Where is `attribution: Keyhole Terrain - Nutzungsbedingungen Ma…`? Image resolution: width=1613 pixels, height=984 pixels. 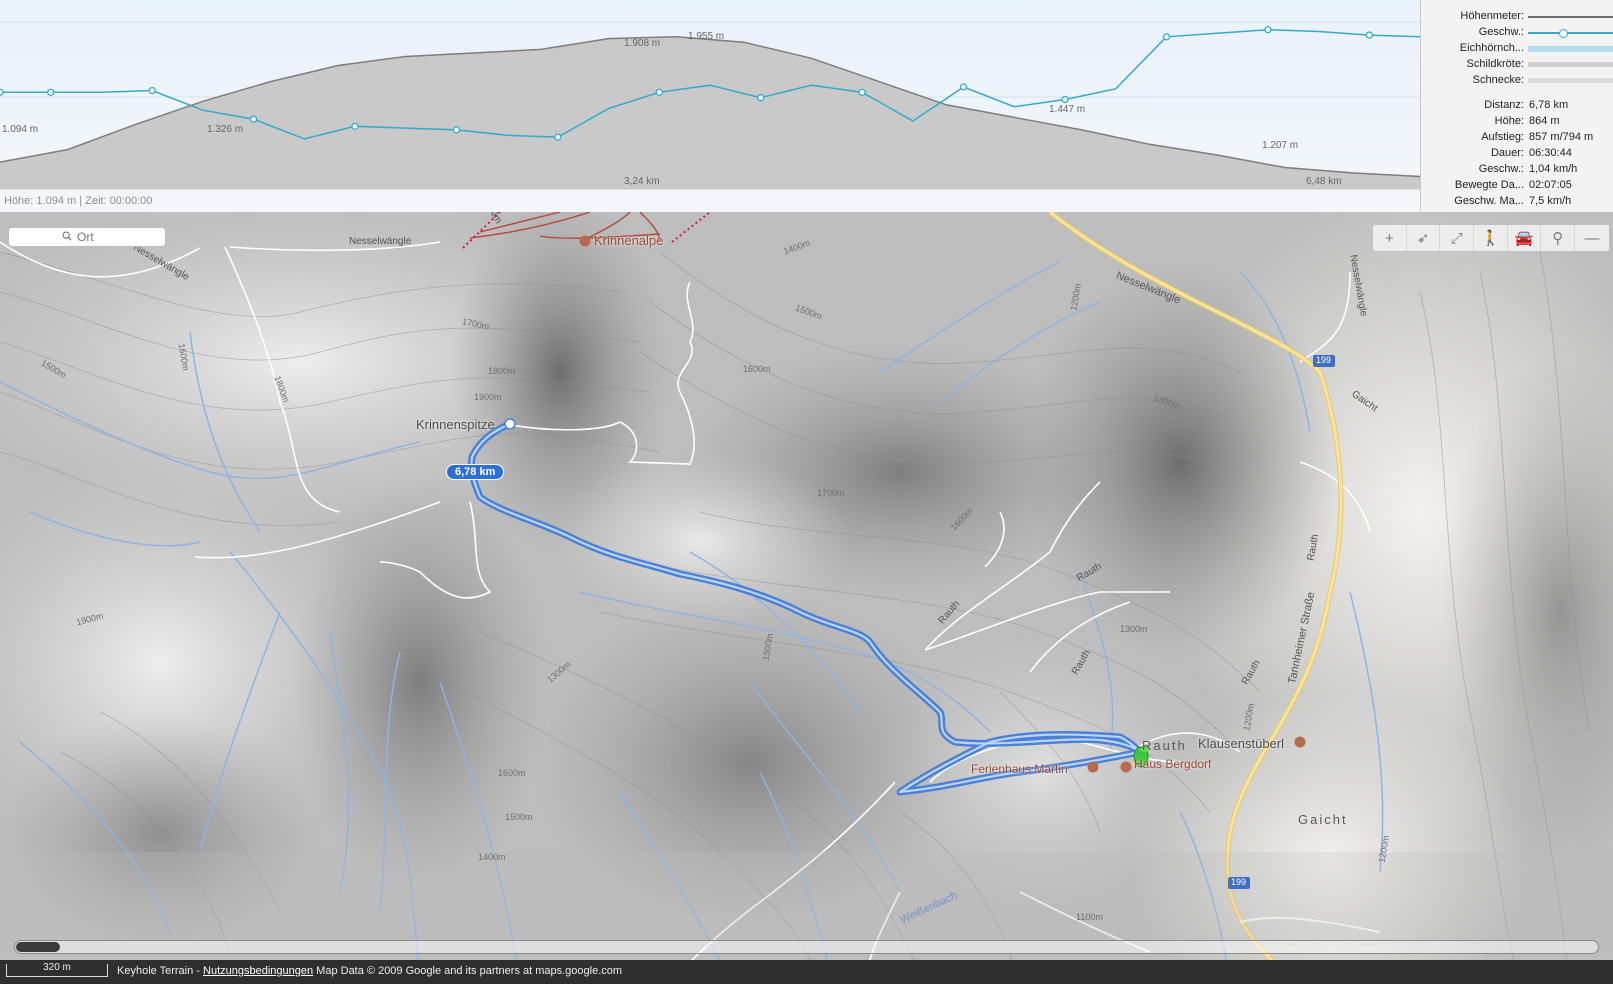 attribution: Keyhole Terrain - Nutzungsbedingungen Ma… is located at coordinates (369, 971).